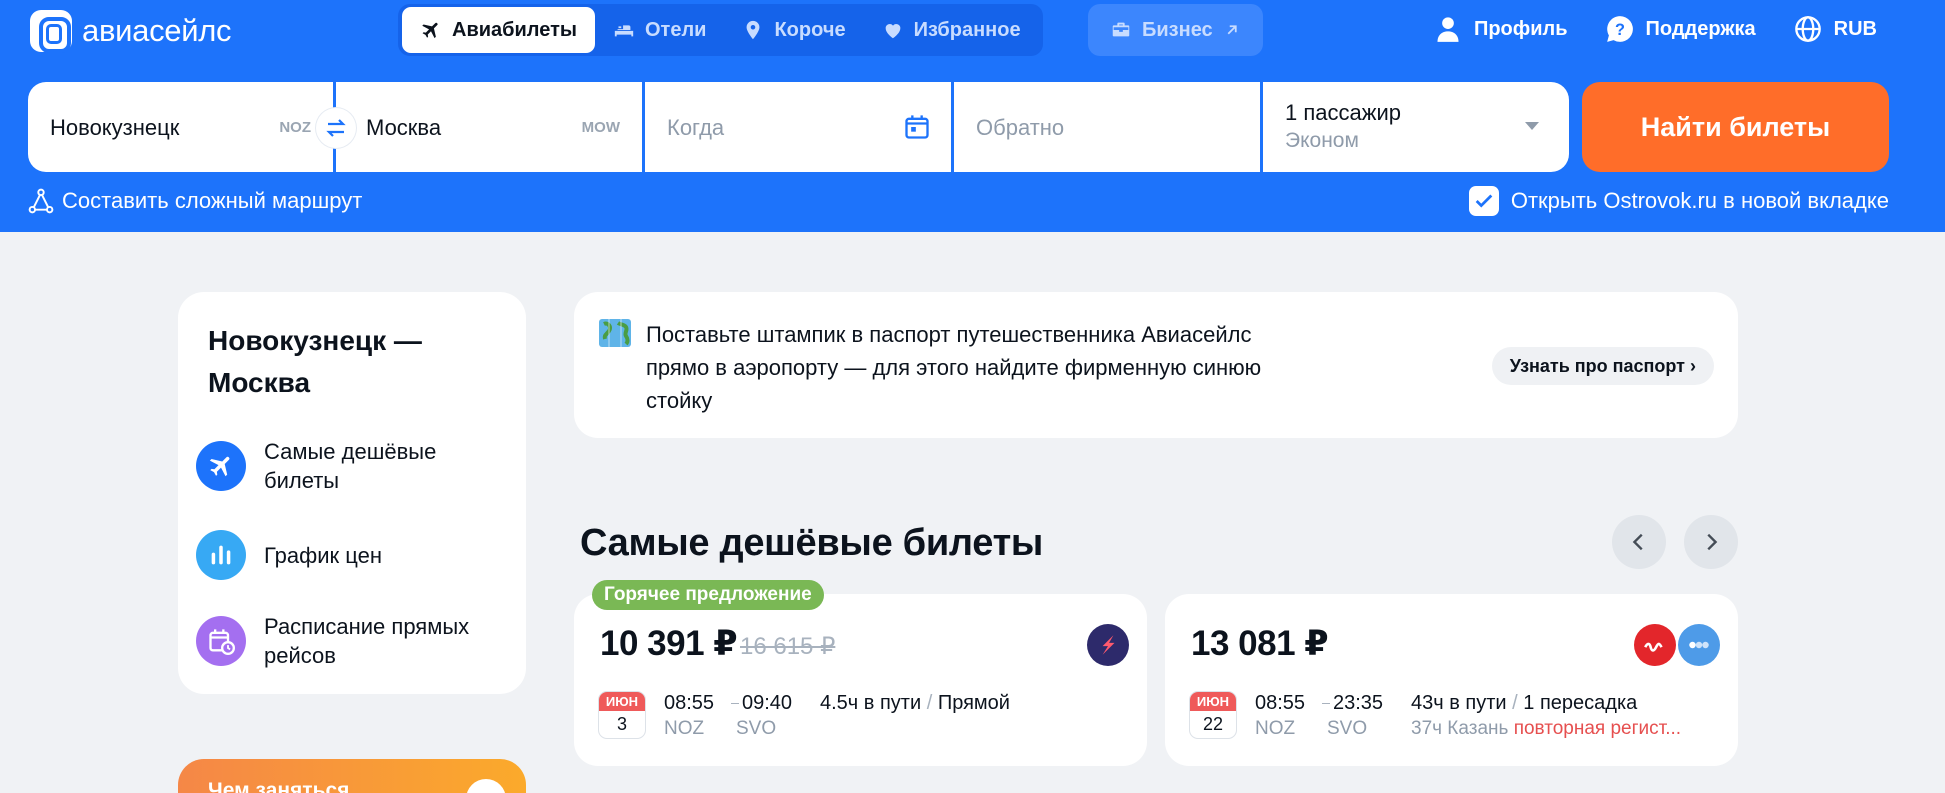 Image resolution: width=1945 pixels, height=793 pixels. I want to click on header-actions: Профиль ? Поддержка RUB, so click(1655, 29).